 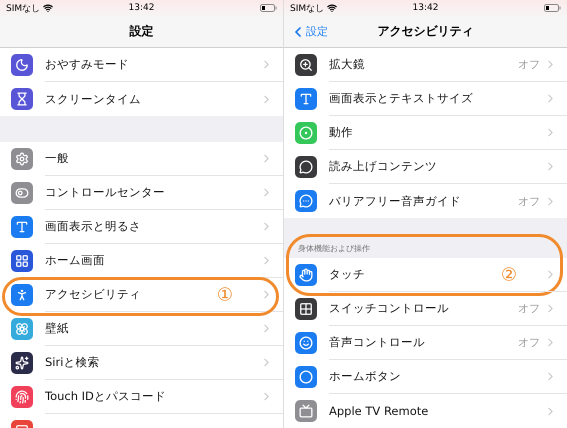 What do you see at coordinates (57, 158) in the screenshot?
I see `row-label: 一般` at bounding box center [57, 158].